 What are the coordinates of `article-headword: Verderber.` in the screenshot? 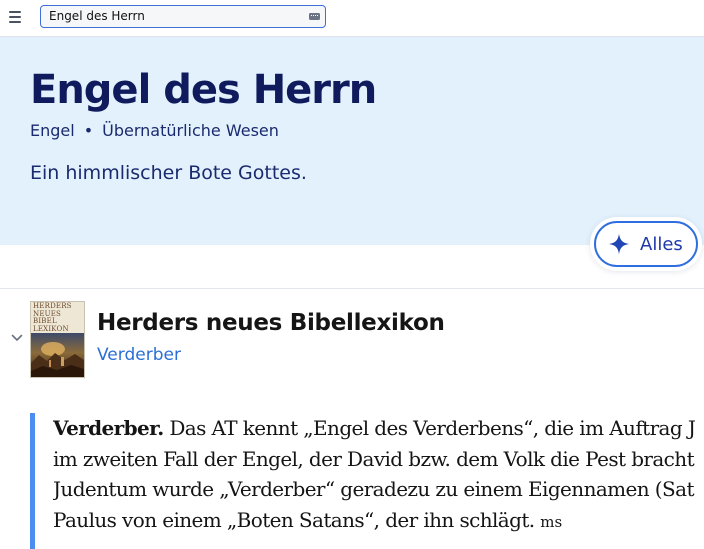 It's located at (108, 428).